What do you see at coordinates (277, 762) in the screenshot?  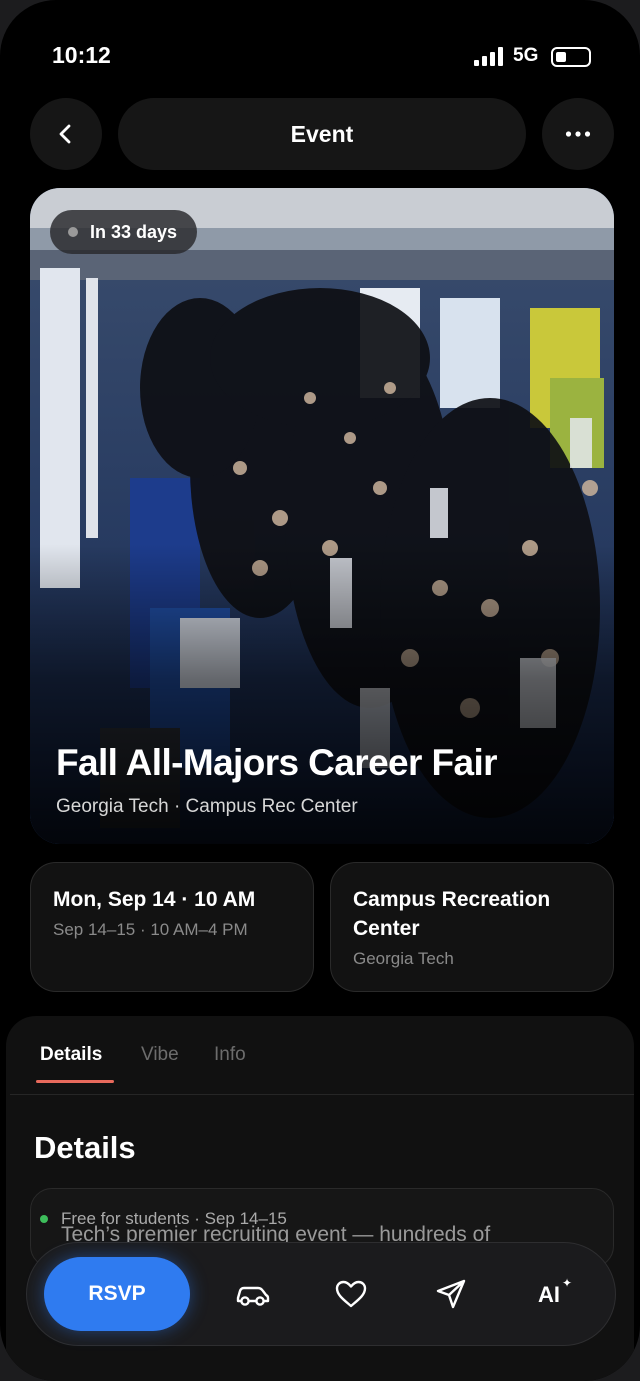 I see `event-title: Fall All-Majors Career Fair` at bounding box center [277, 762].